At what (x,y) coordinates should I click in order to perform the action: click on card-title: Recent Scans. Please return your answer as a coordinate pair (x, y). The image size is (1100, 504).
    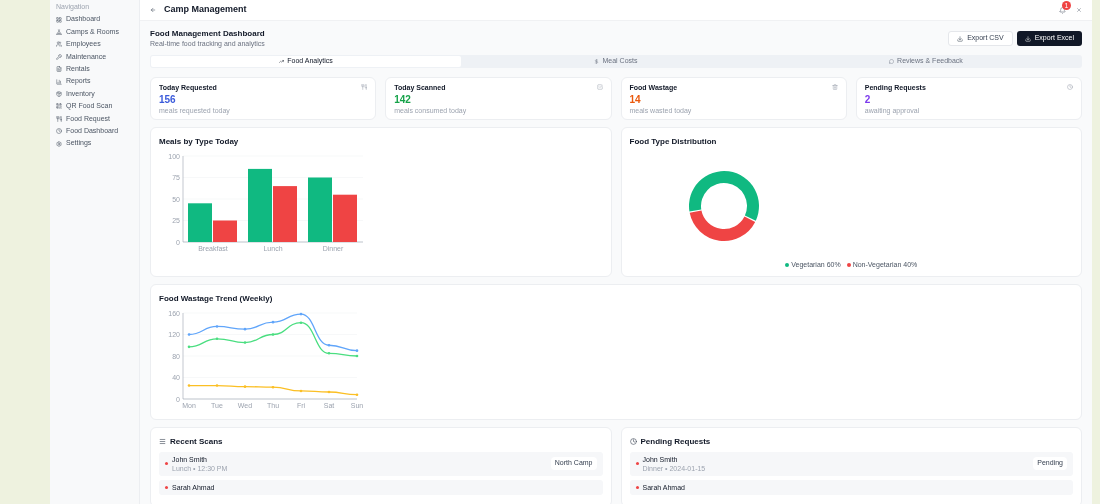
    Looking at the image, I should click on (196, 441).